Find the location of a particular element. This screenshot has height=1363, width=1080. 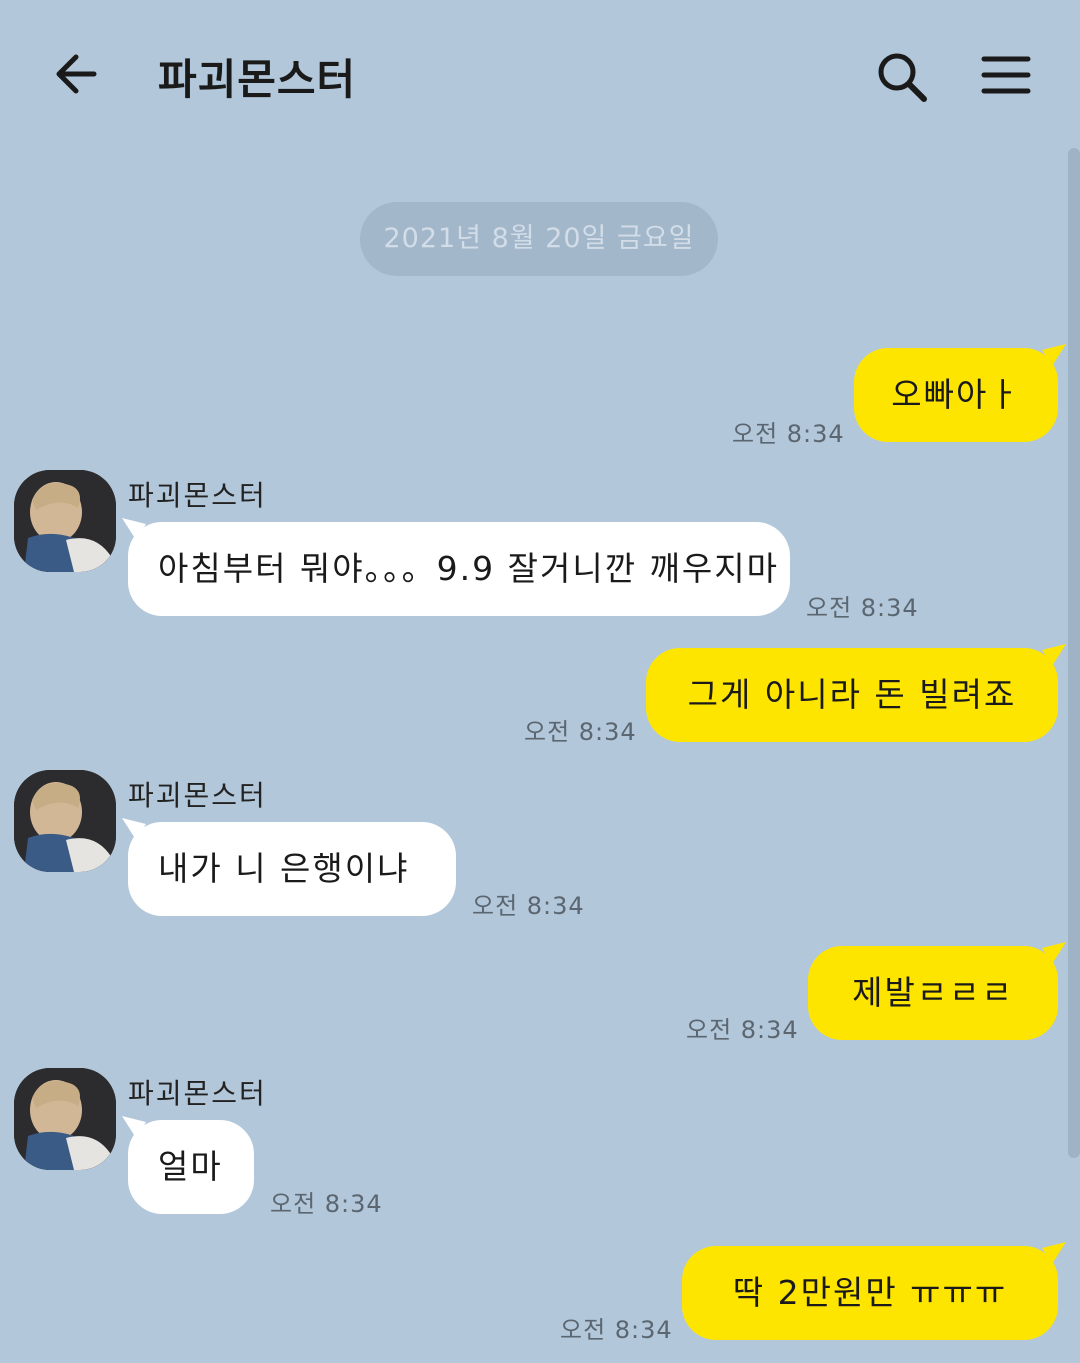

menu-icon is located at coordinates (1006, 75).